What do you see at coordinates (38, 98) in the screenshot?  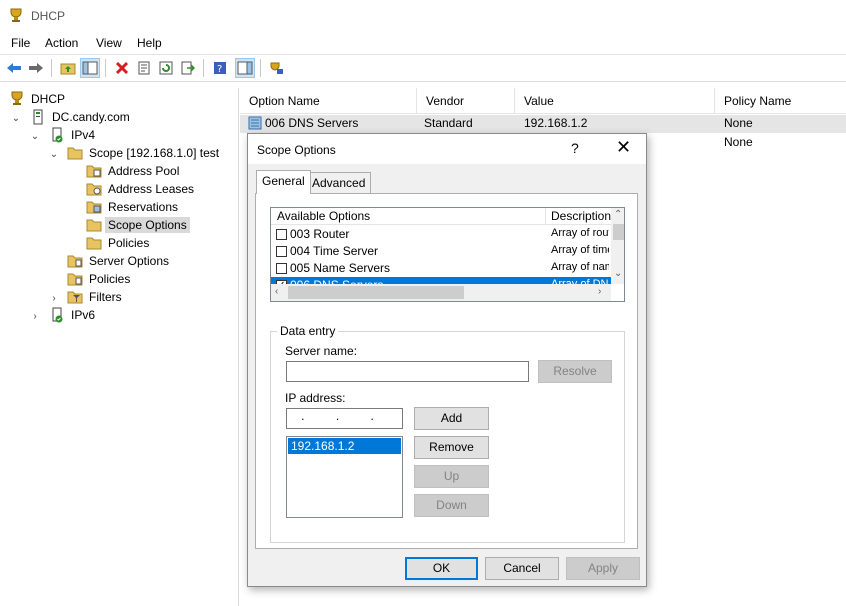 I see `tree-node-dhcp: DHCP` at bounding box center [38, 98].